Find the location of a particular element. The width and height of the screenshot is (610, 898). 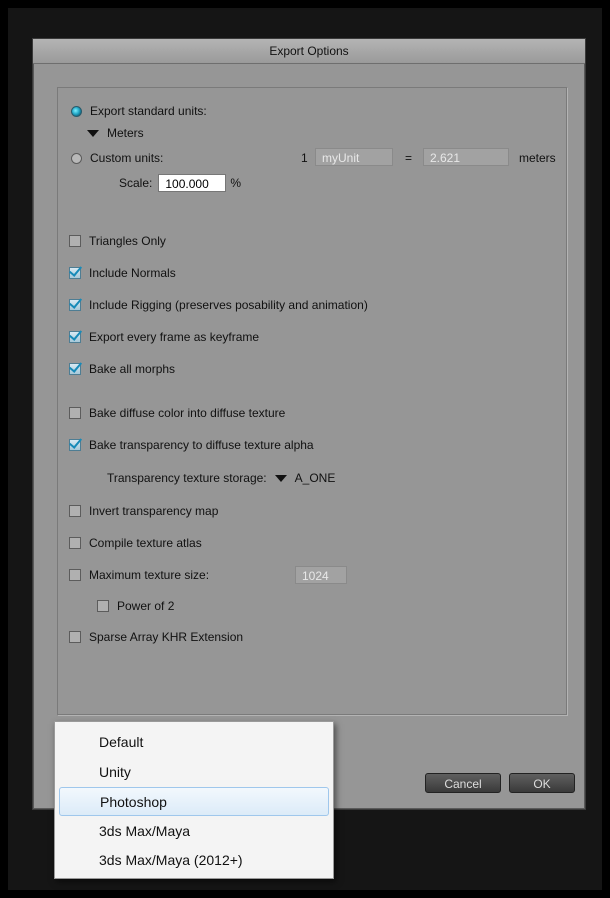

transparency-storage-value: A_ONE is located at coordinates (315, 478).